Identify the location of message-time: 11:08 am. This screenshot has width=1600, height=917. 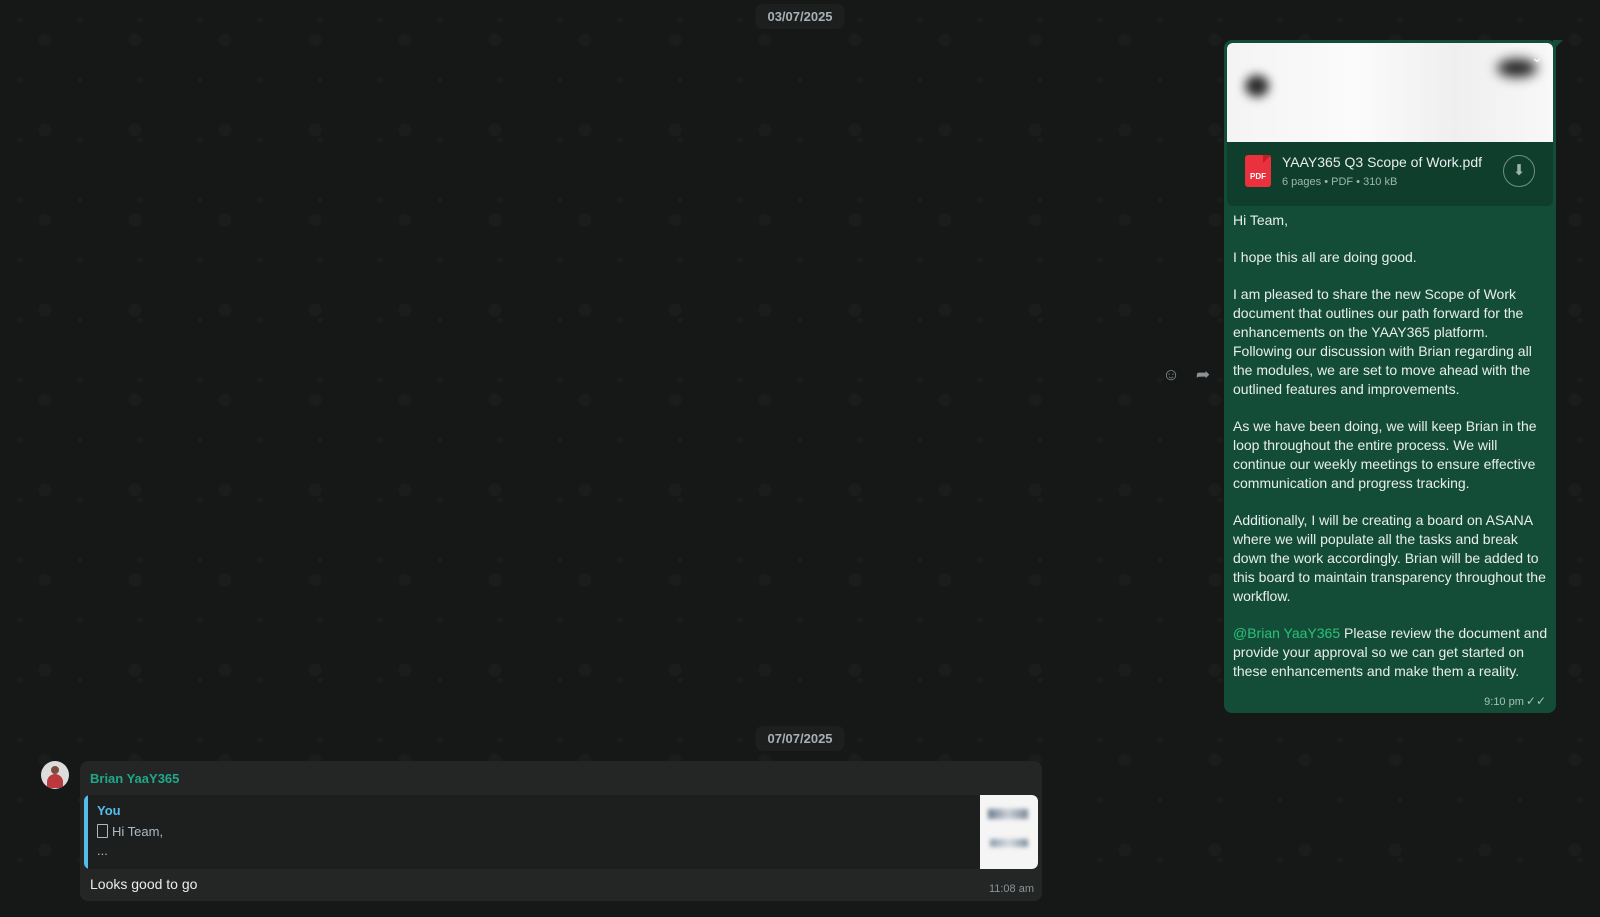
(1011, 889).